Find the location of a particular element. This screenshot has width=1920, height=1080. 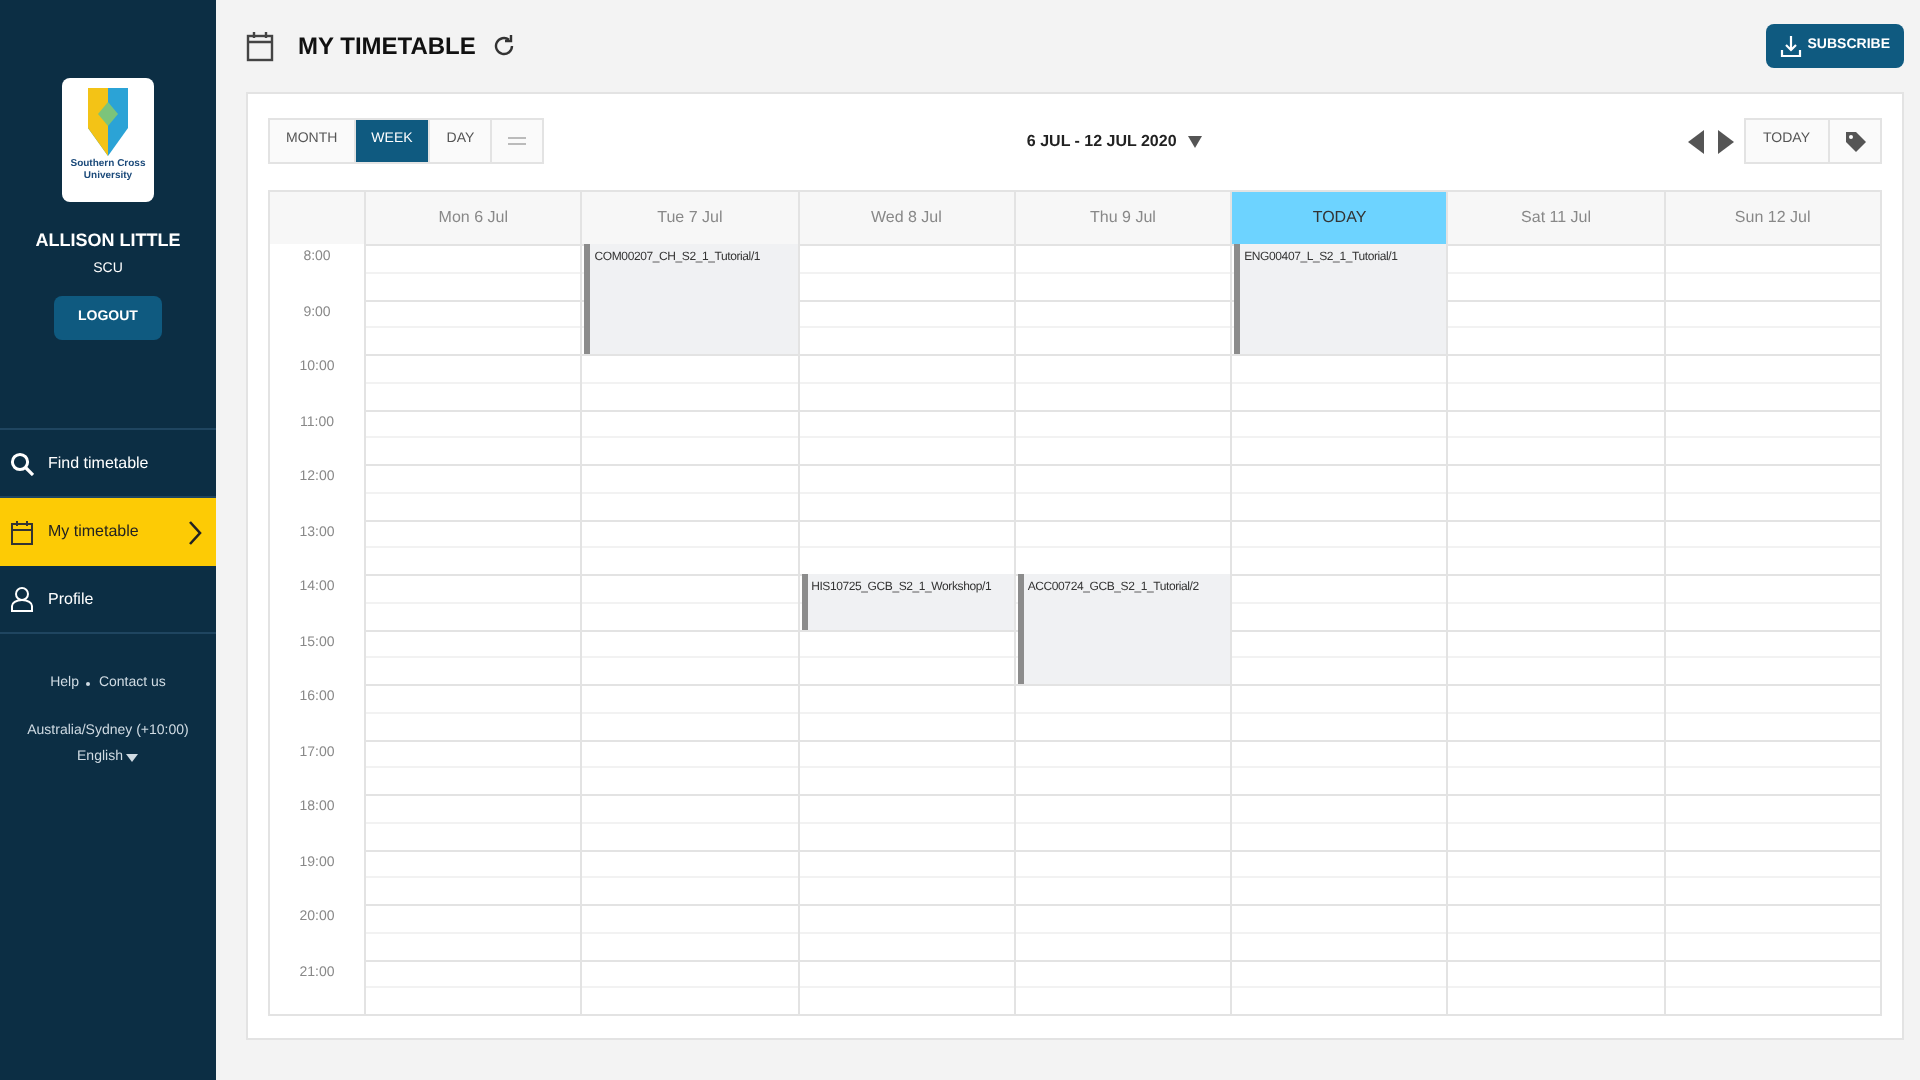

day-header: Wed 8 Jul is located at coordinates (906, 218).